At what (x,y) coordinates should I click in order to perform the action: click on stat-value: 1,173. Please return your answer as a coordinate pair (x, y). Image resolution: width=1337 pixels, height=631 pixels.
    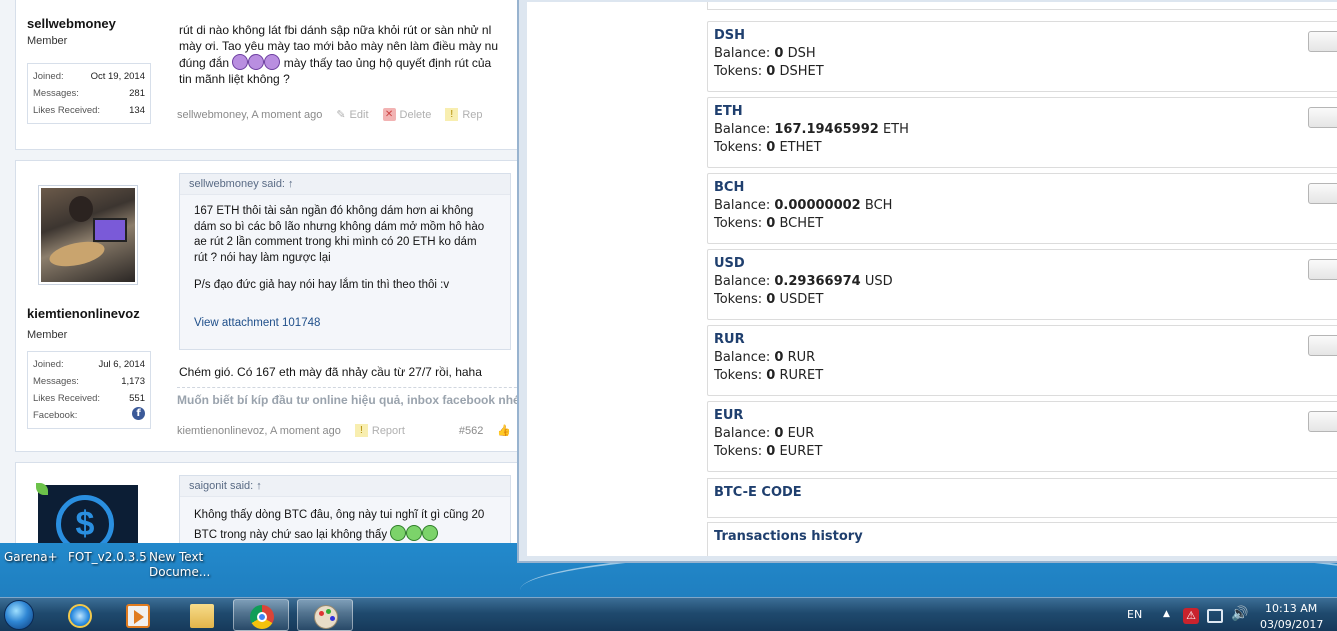
    Looking at the image, I should click on (133, 381).